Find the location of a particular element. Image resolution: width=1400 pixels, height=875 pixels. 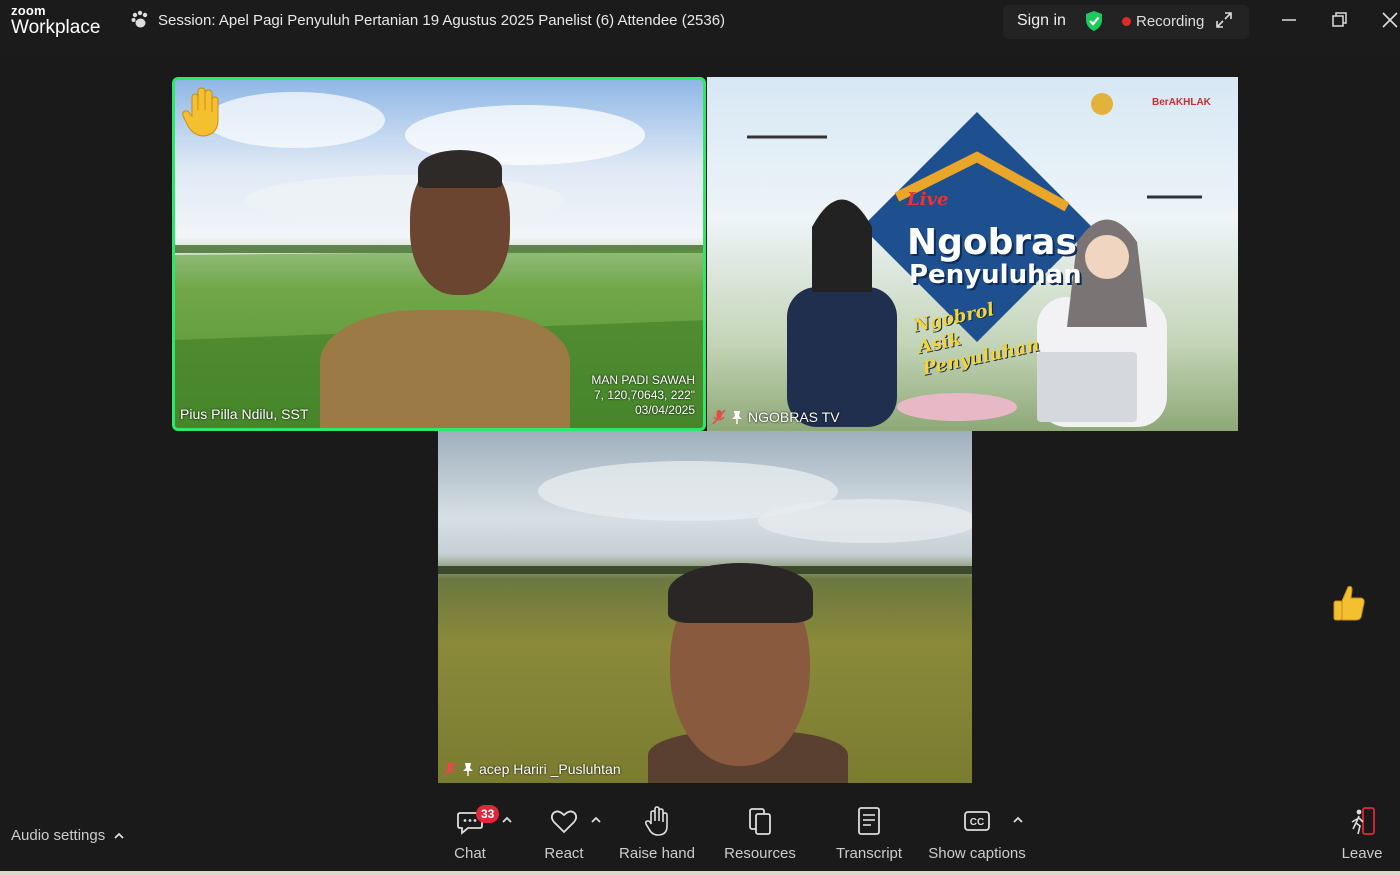

stamp-location: MAN PADI SAWAH is located at coordinates (643, 380).